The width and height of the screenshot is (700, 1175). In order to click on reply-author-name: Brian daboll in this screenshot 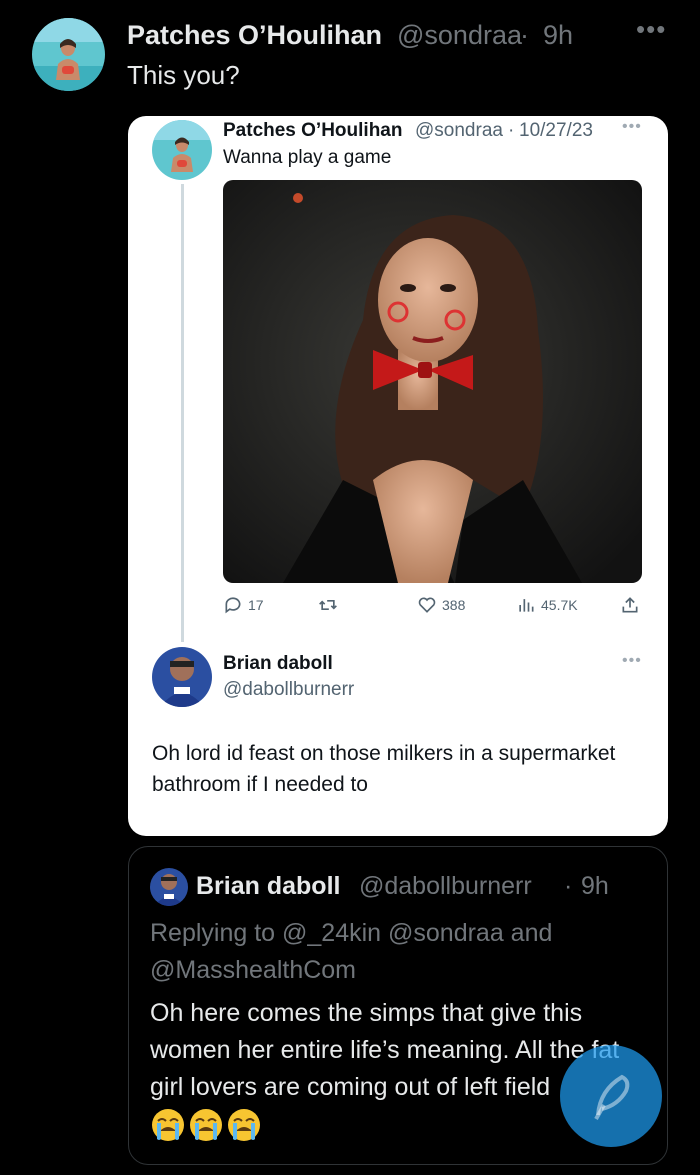, I will do `click(278, 663)`.